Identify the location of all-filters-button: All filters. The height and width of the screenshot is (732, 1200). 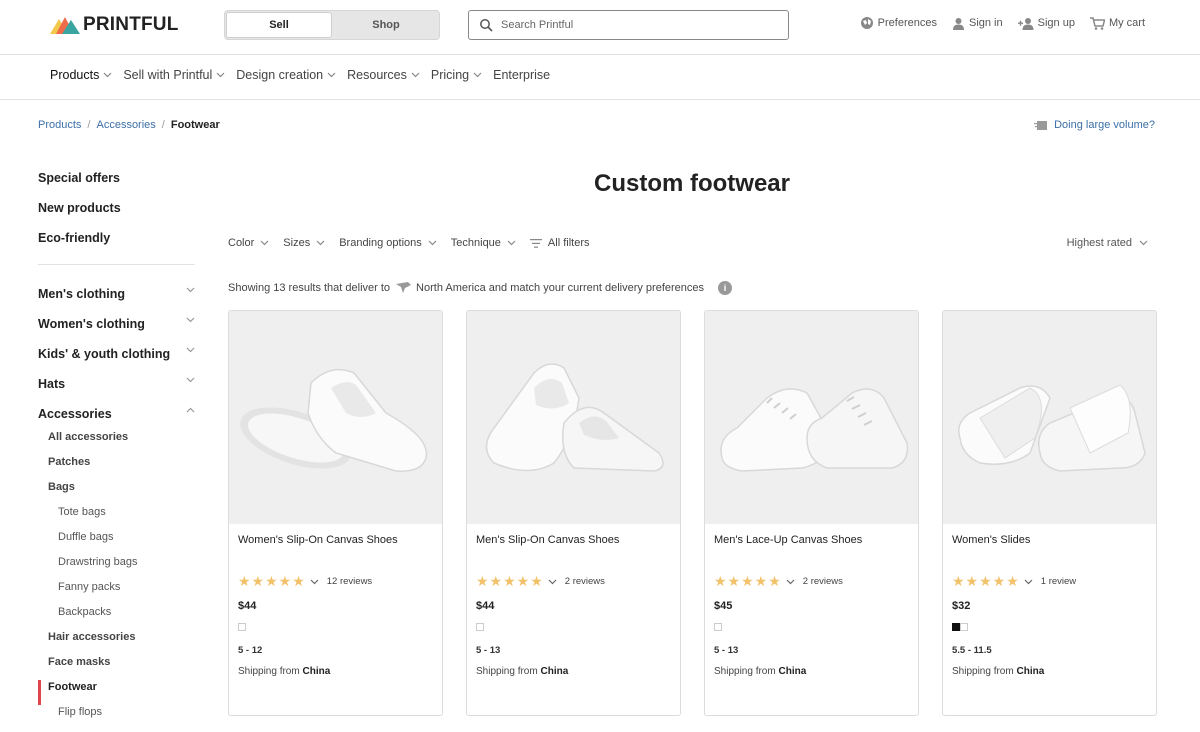
(559, 243).